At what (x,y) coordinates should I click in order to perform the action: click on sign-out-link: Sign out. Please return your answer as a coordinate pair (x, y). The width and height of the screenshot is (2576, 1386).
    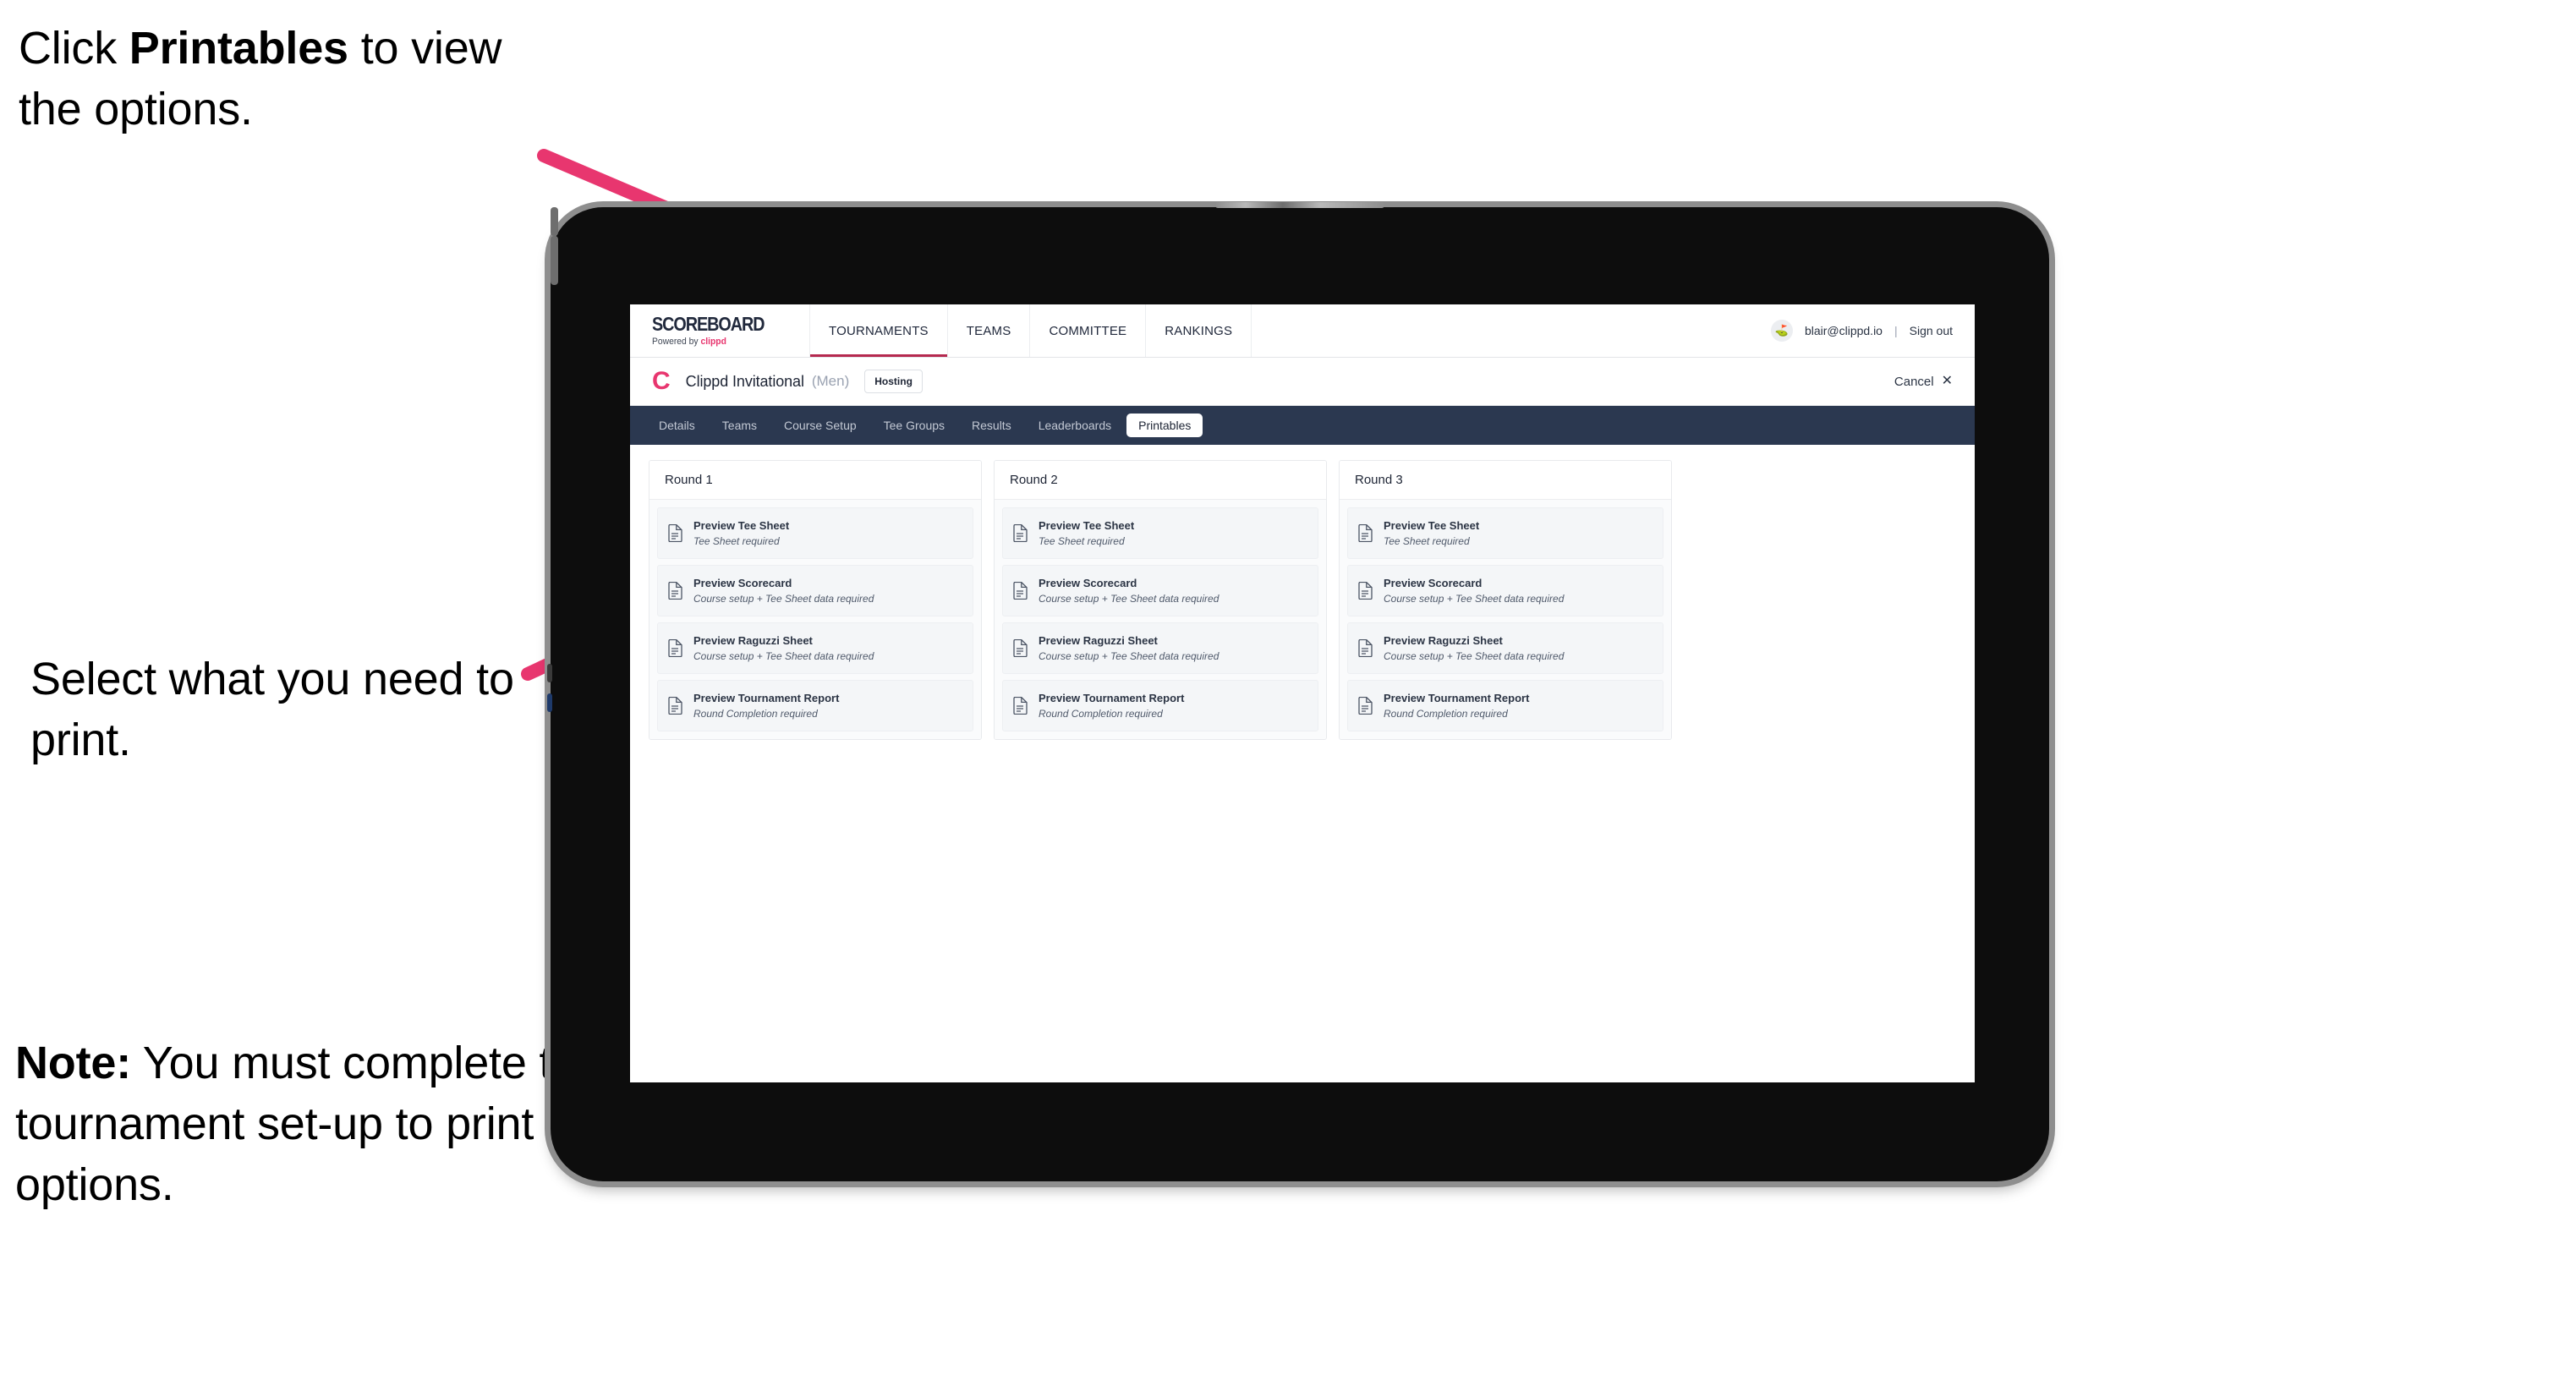
    Looking at the image, I should click on (1931, 330).